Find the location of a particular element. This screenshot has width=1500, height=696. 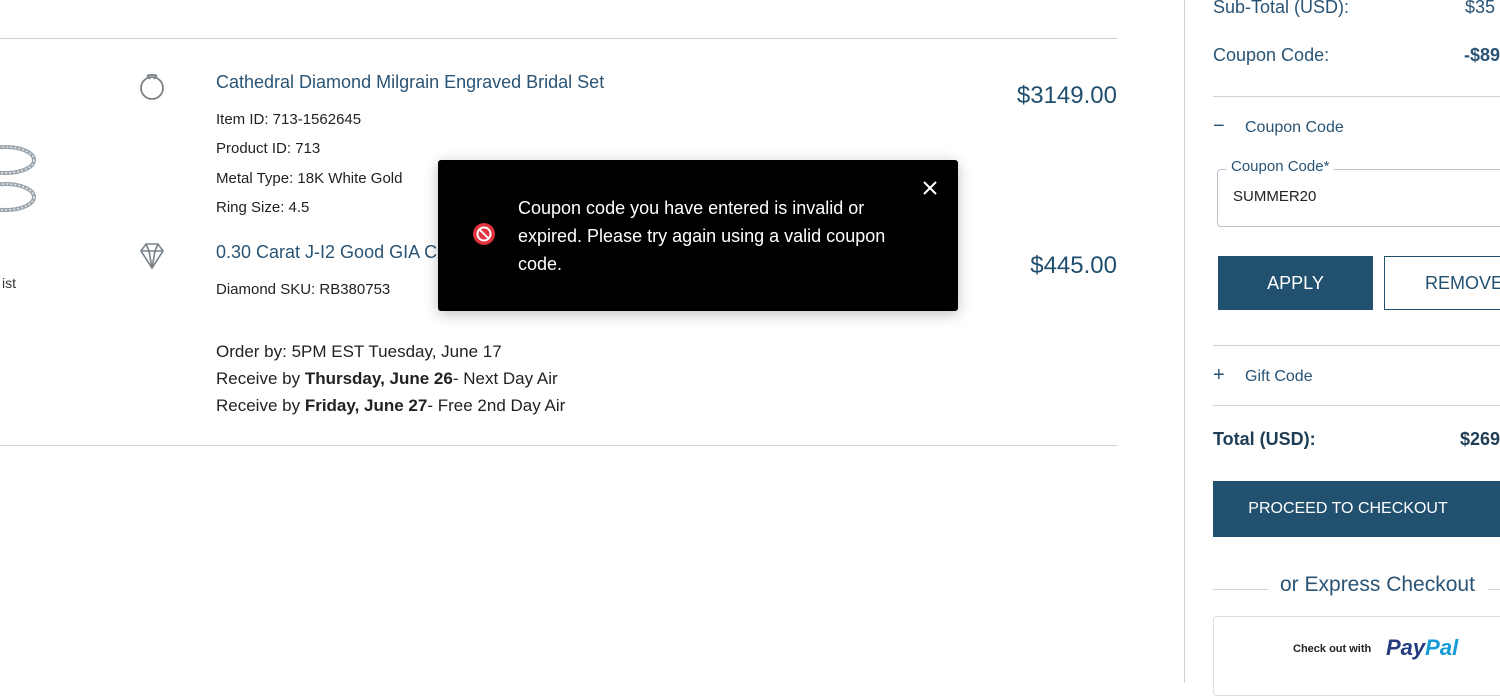

metal-type: Metal Type: 18K White Gold is located at coordinates (309, 178).